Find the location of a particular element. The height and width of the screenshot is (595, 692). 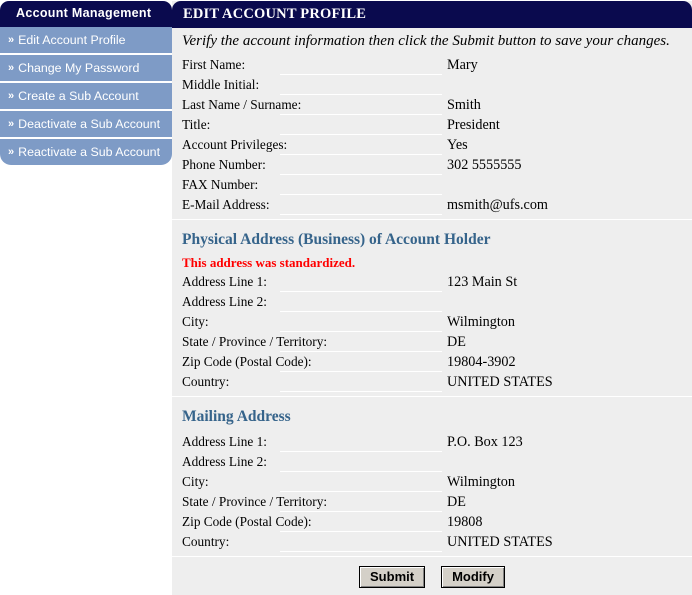

sidebar-item-reactivate-a-sub-account: » Reactivate a Sub Account is located at coordinates (86, 152).